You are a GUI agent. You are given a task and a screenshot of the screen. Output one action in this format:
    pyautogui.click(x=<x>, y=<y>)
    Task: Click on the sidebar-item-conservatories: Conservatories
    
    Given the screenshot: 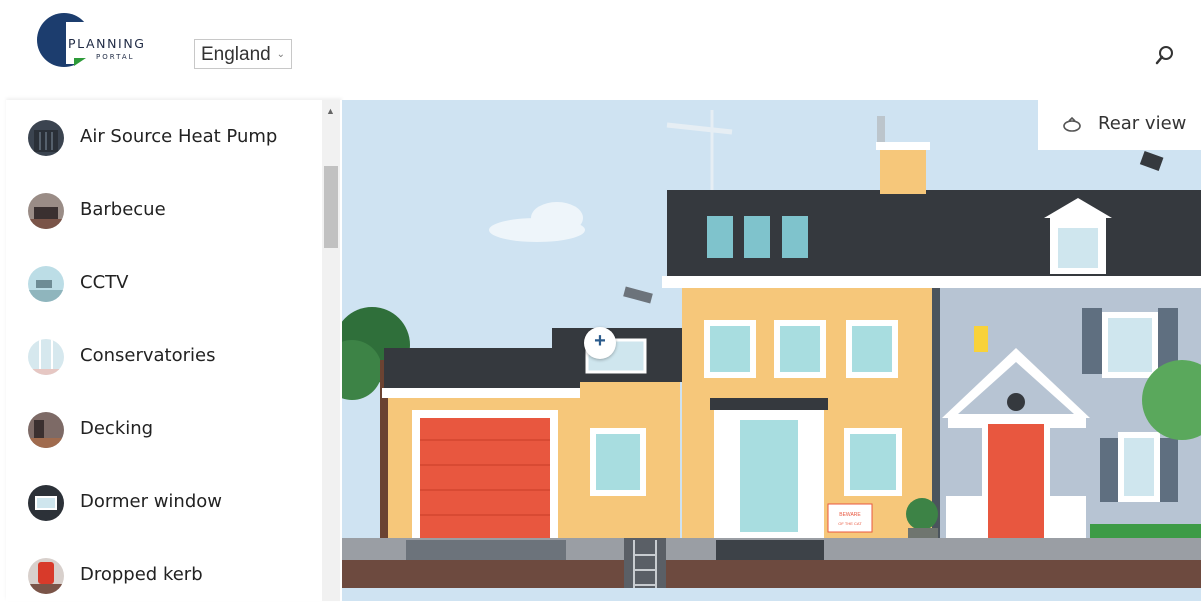 What is the action you would take?
    pyautogui.click(x=164, y=355)
    